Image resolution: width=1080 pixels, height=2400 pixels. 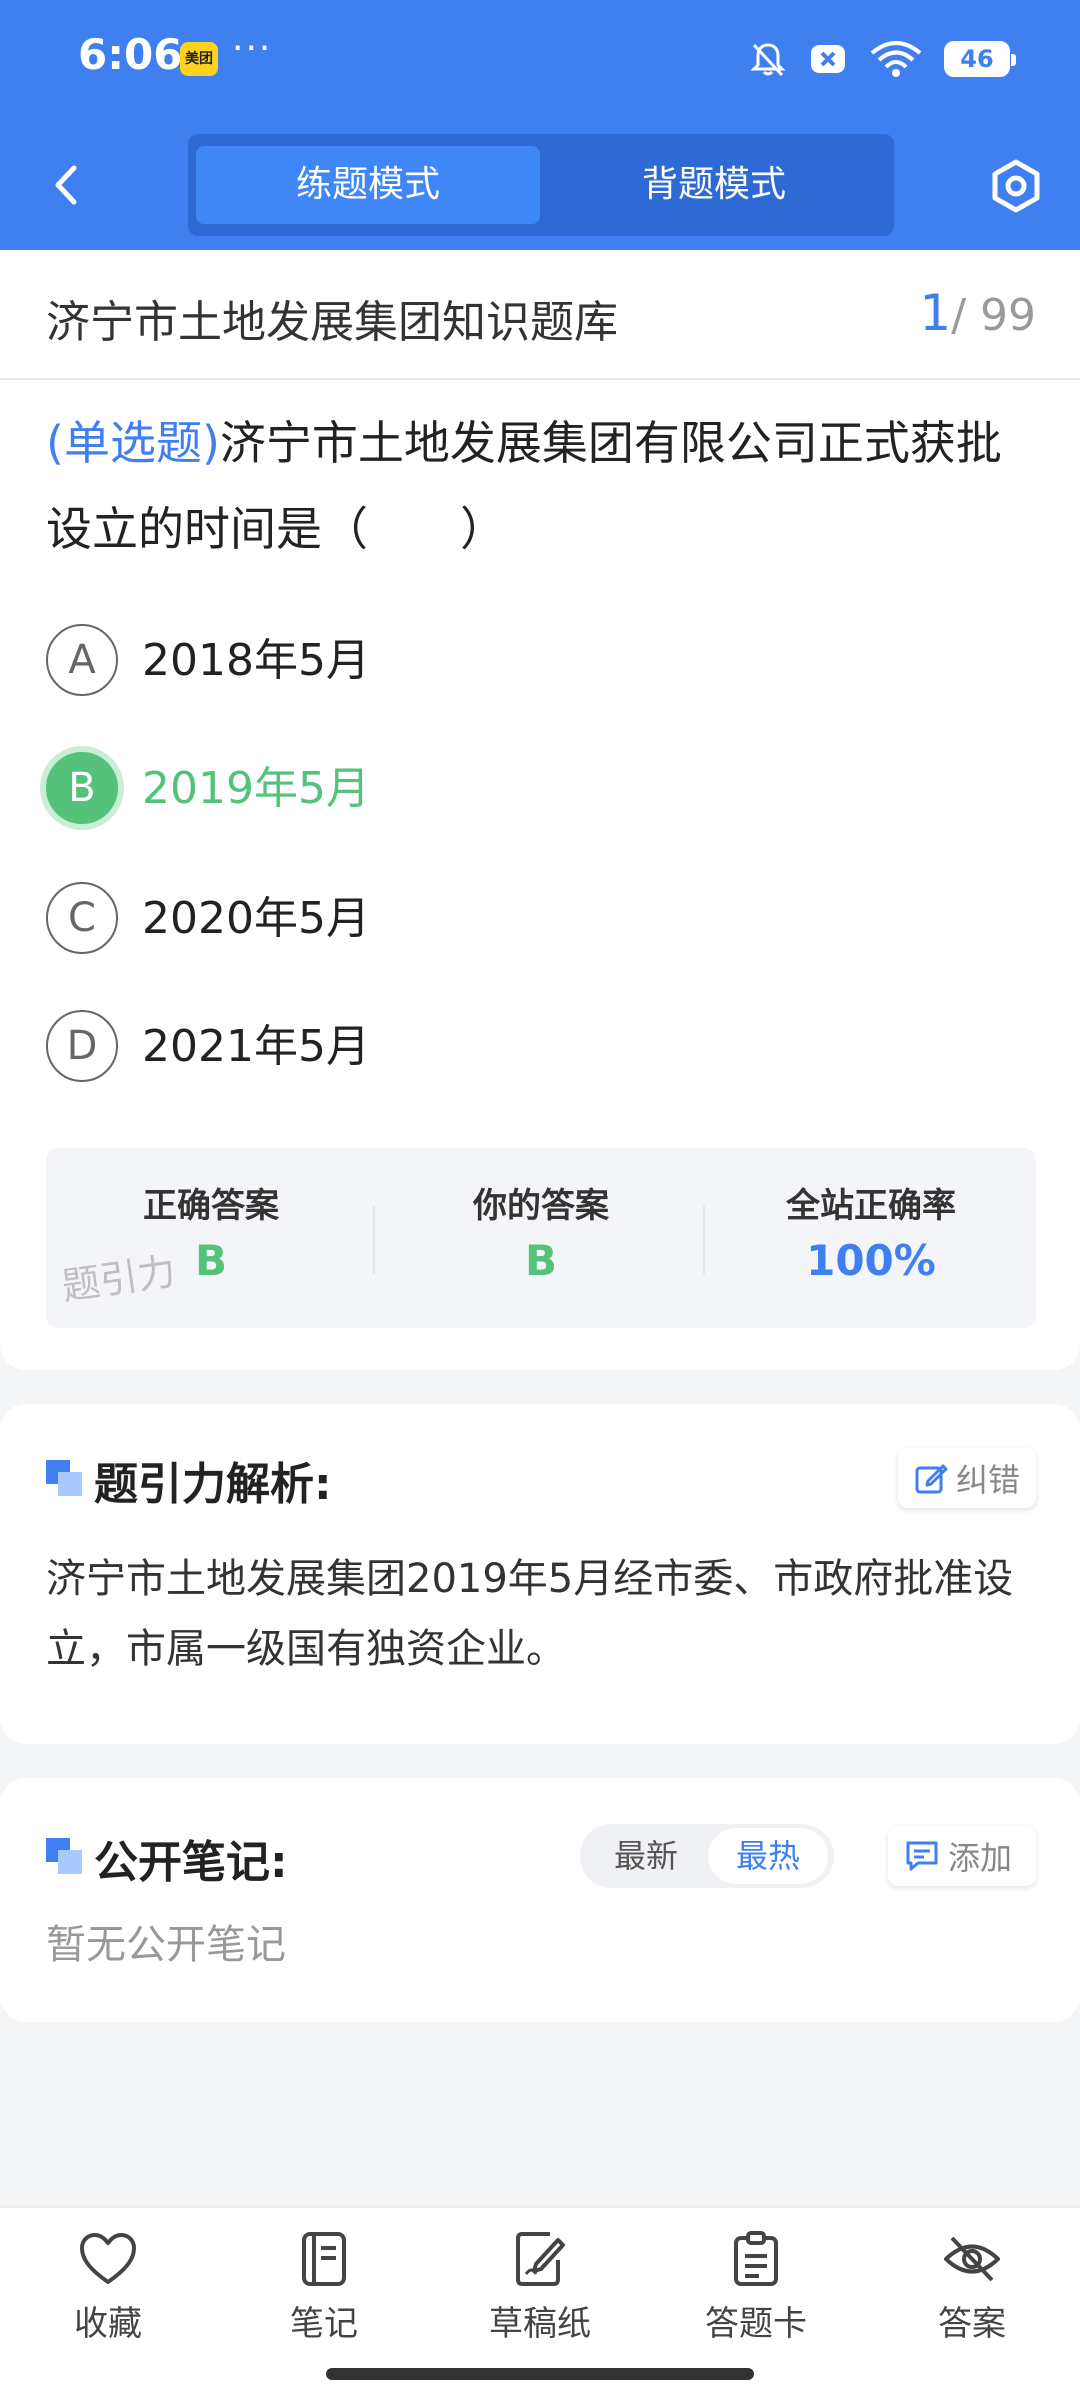 I want to click on your-answer-col: 你的答案 B, so click(x=541, y=1238).